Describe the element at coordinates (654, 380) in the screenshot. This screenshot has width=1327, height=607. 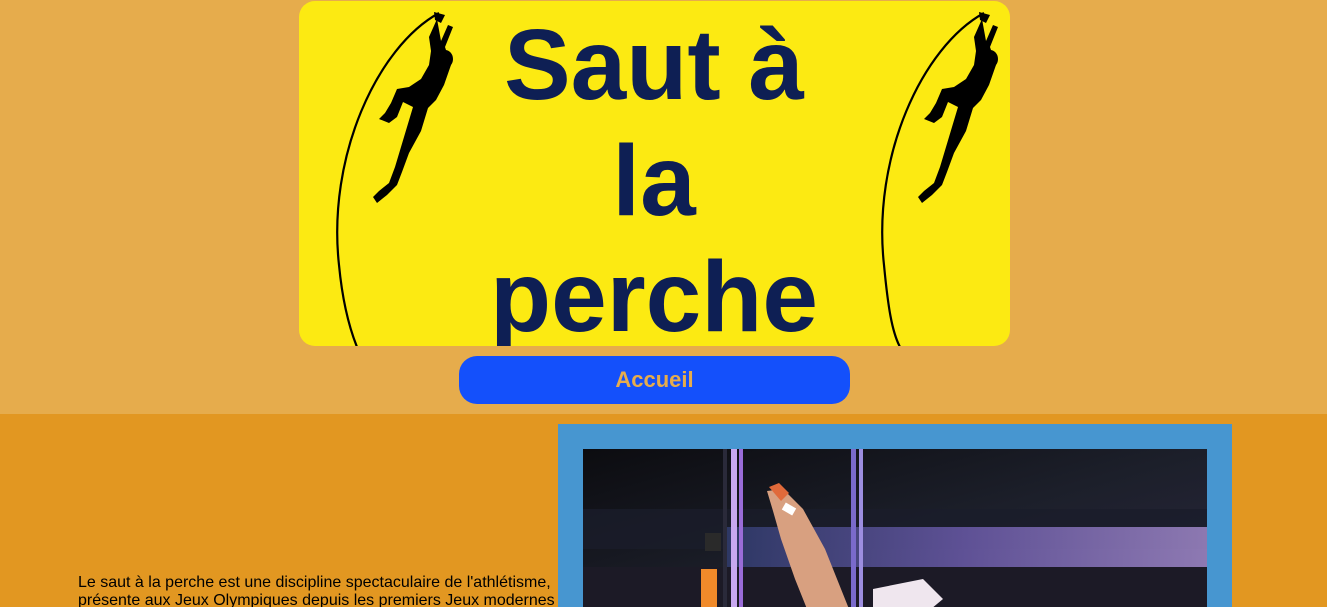
I see `nav-home-button: Accueil` at that location.